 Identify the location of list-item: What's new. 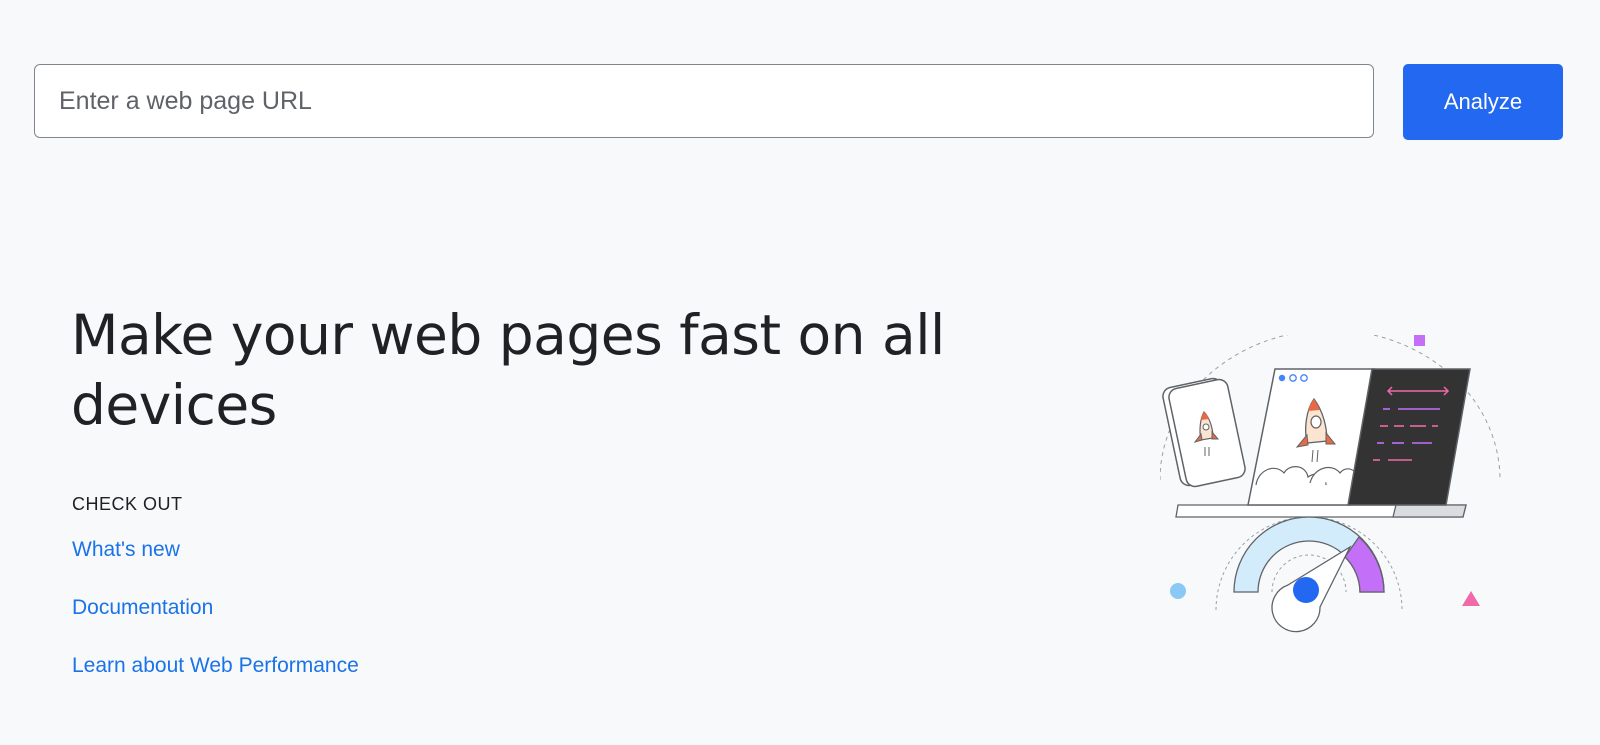
(215, 567).